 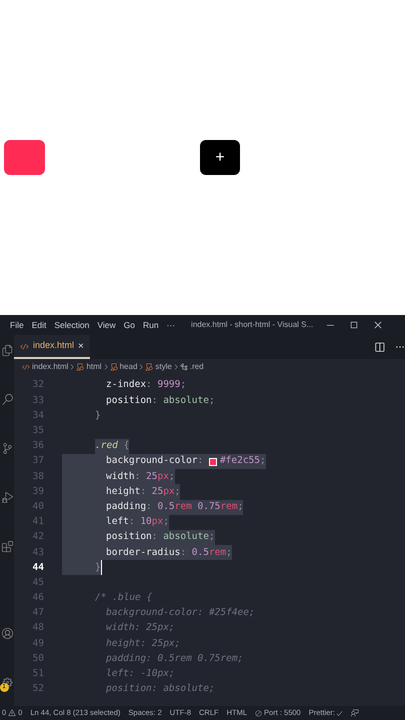 What do you see at coordinates (150, 325) in the screenshot?
I see `menu-item: Run` at bounding box center [150, 325].